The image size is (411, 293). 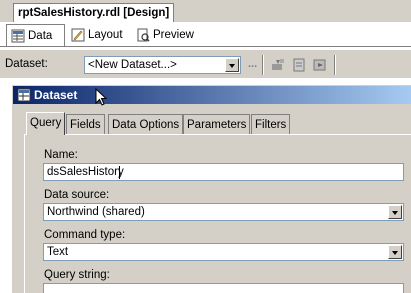 I want to click on tab-data: Data, so click(x=35, y=35).